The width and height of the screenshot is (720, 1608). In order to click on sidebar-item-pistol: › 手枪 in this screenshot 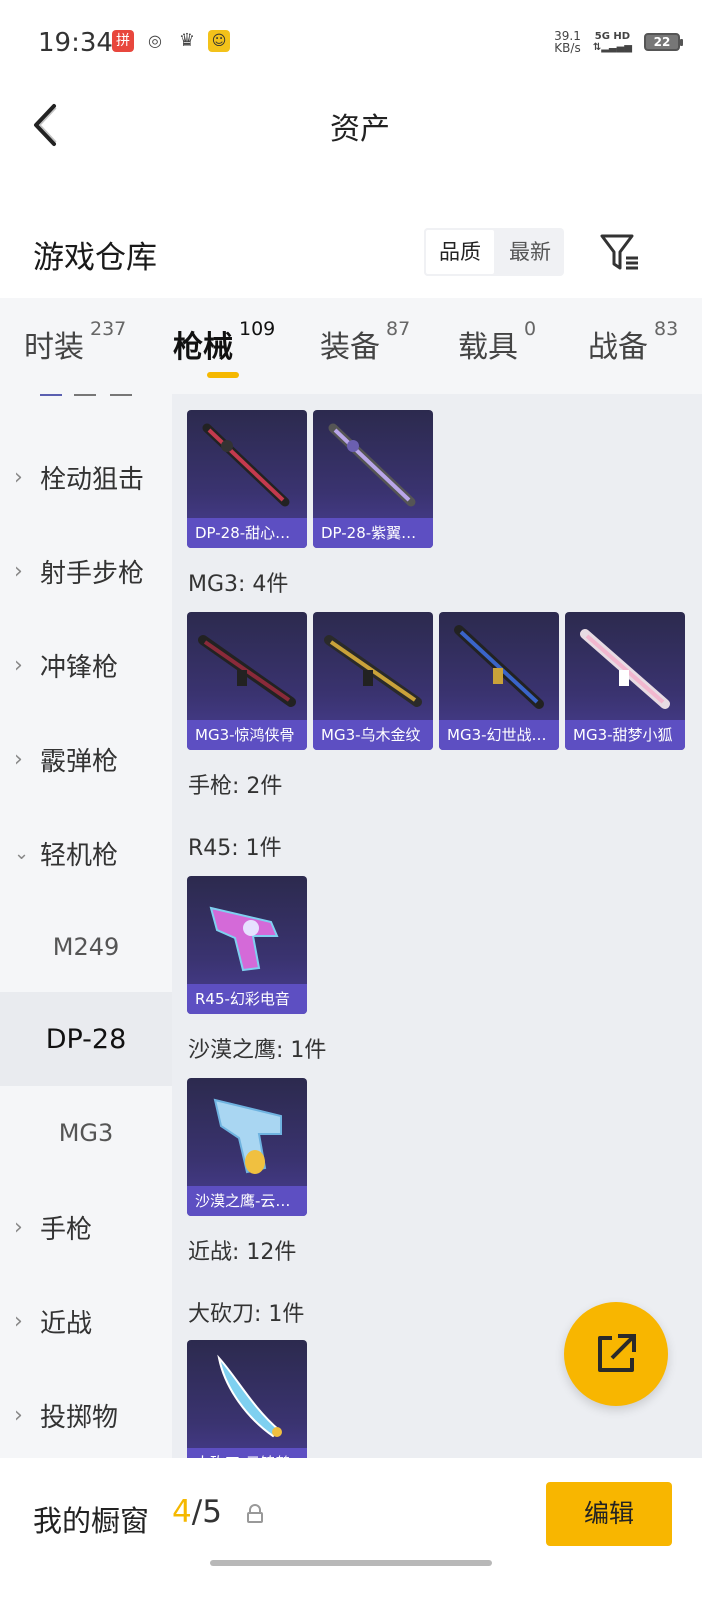, I will do `click(86, 1227)`.